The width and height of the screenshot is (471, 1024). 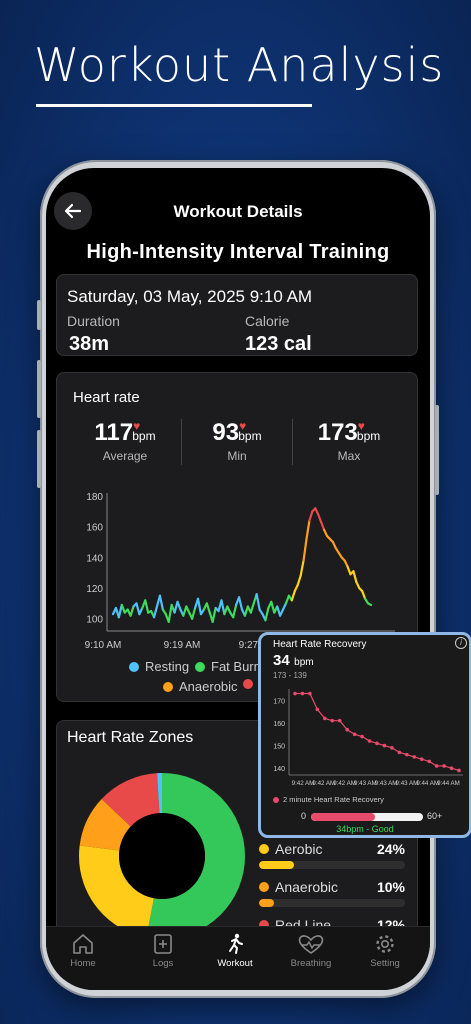 What do you see at coordinates (435, 816) in the screenshot?
I see `recovery-scale-max: 60+` at bounding box center [435, 816].